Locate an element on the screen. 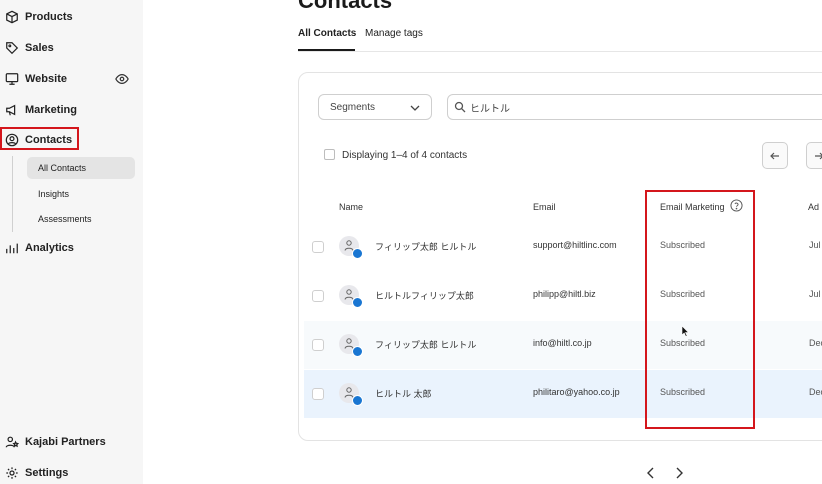  sidebar-item-analytics: Analytics is located at coordinates (39, 248).